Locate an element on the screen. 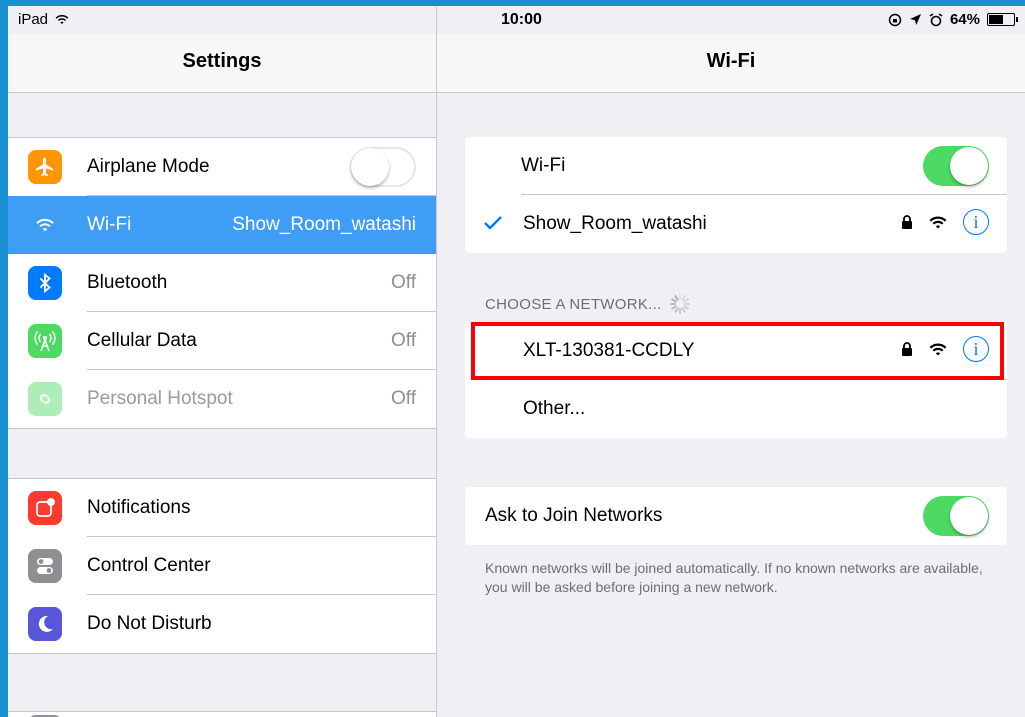 Image resolution: width=1025 pixels, height=717 pixels. wifi-group-ask-join: Ask to Join Networks is located at coordinates (736, 516).